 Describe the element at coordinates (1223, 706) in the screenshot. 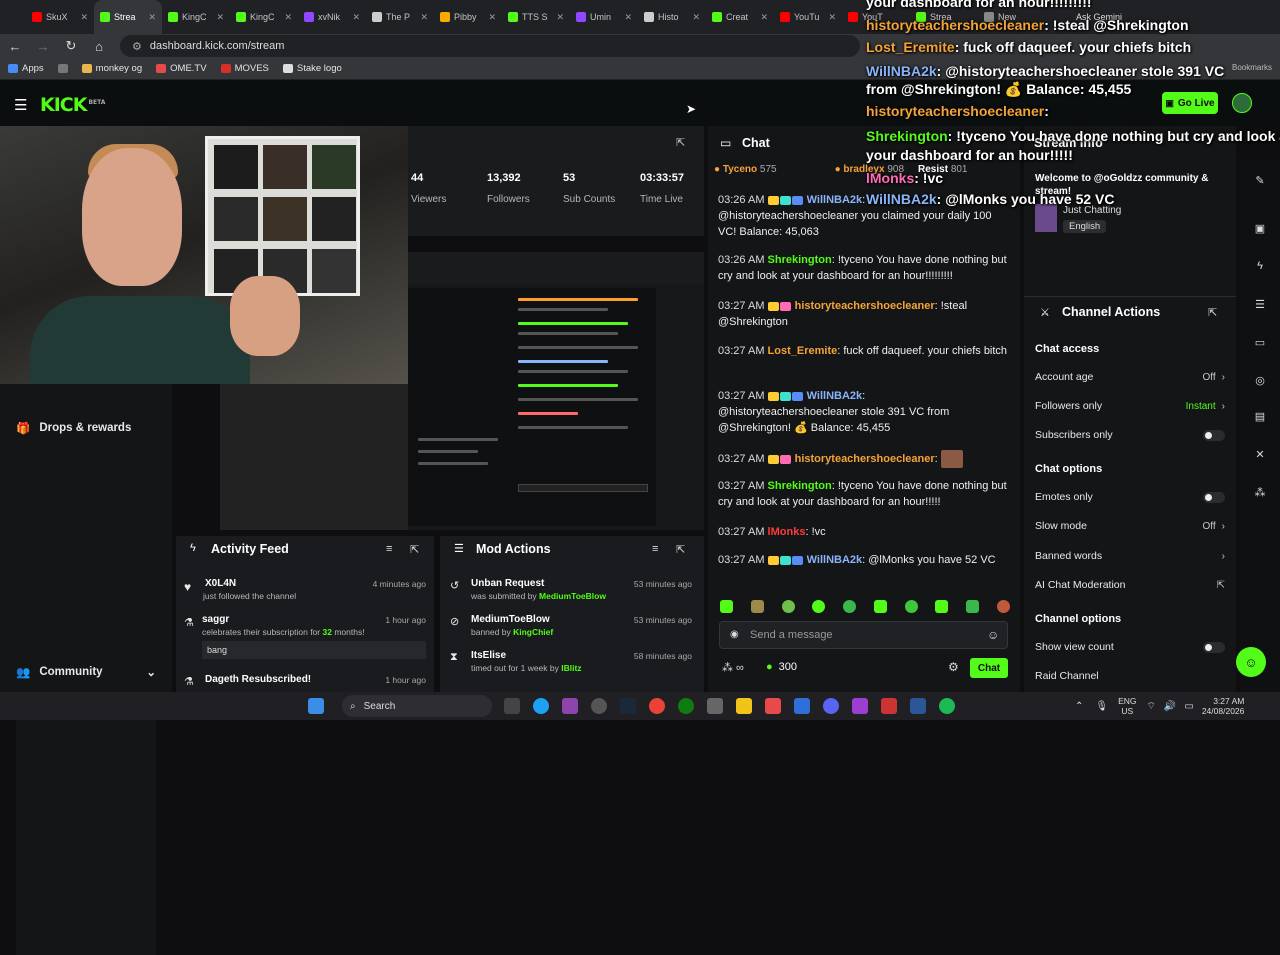

I see `clock: 3:27 AM 24/08/2026` at that location.